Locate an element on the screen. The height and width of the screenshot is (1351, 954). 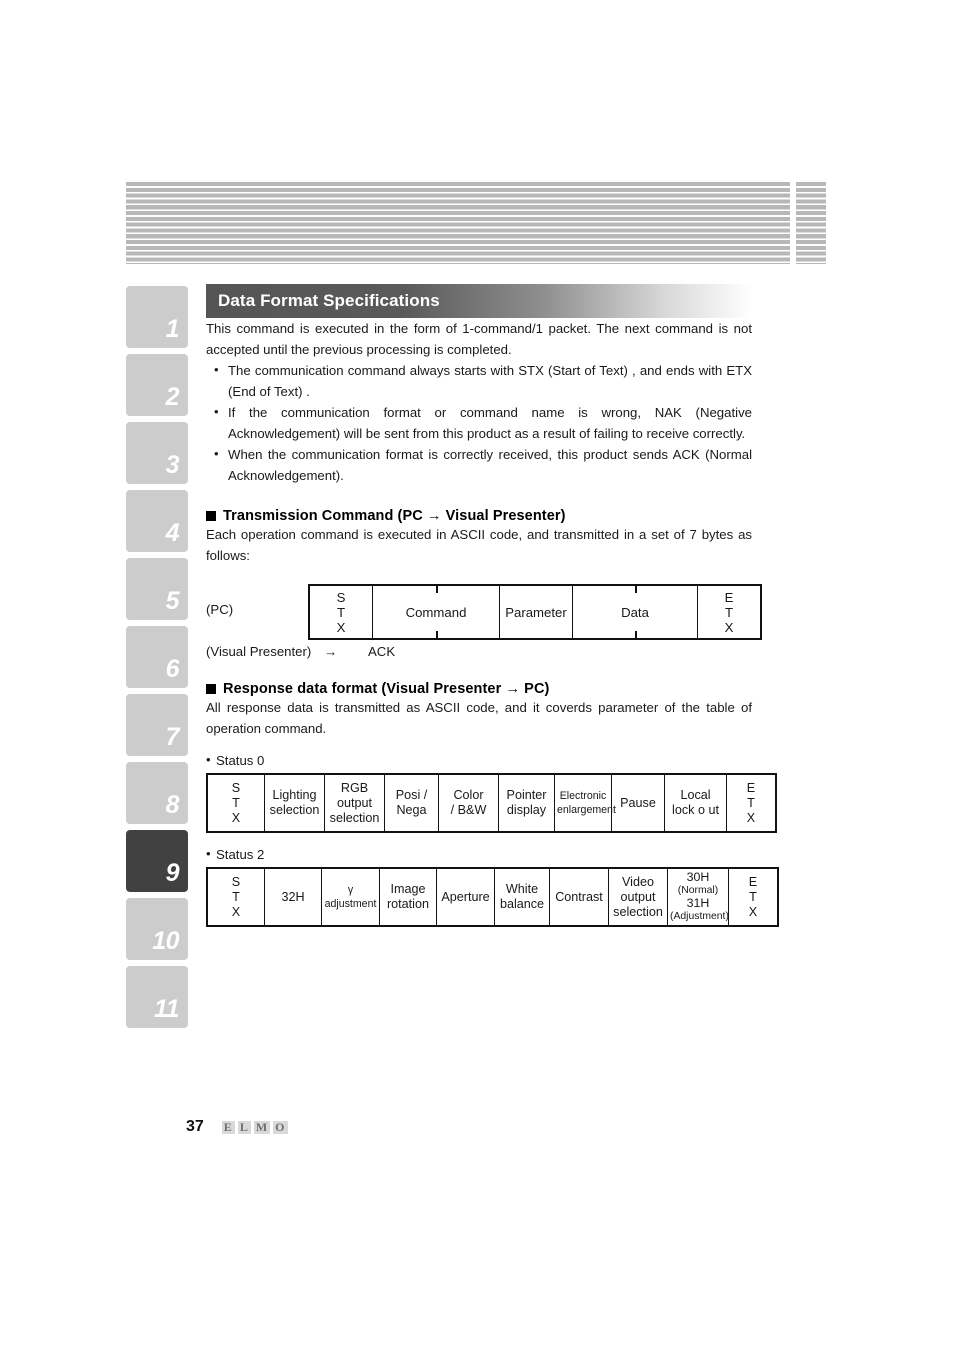
ack-value: ACK is located at coordinates (382, 651).